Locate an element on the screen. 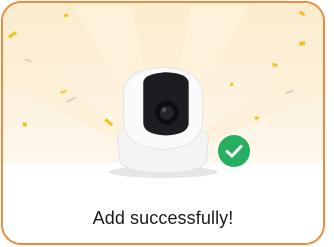 This screenshot has height=247, width=334. success-check-icon is located at coordinates (234, 151).